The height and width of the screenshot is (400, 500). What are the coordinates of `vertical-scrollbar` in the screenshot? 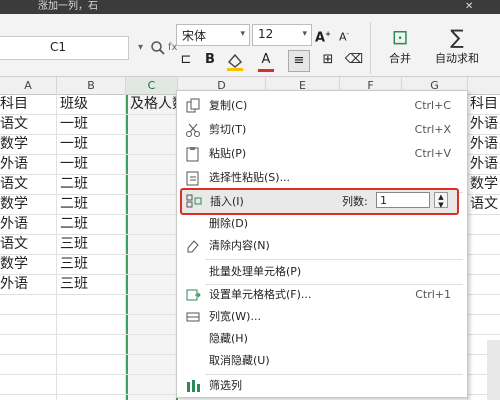 It's located at (493, 370).